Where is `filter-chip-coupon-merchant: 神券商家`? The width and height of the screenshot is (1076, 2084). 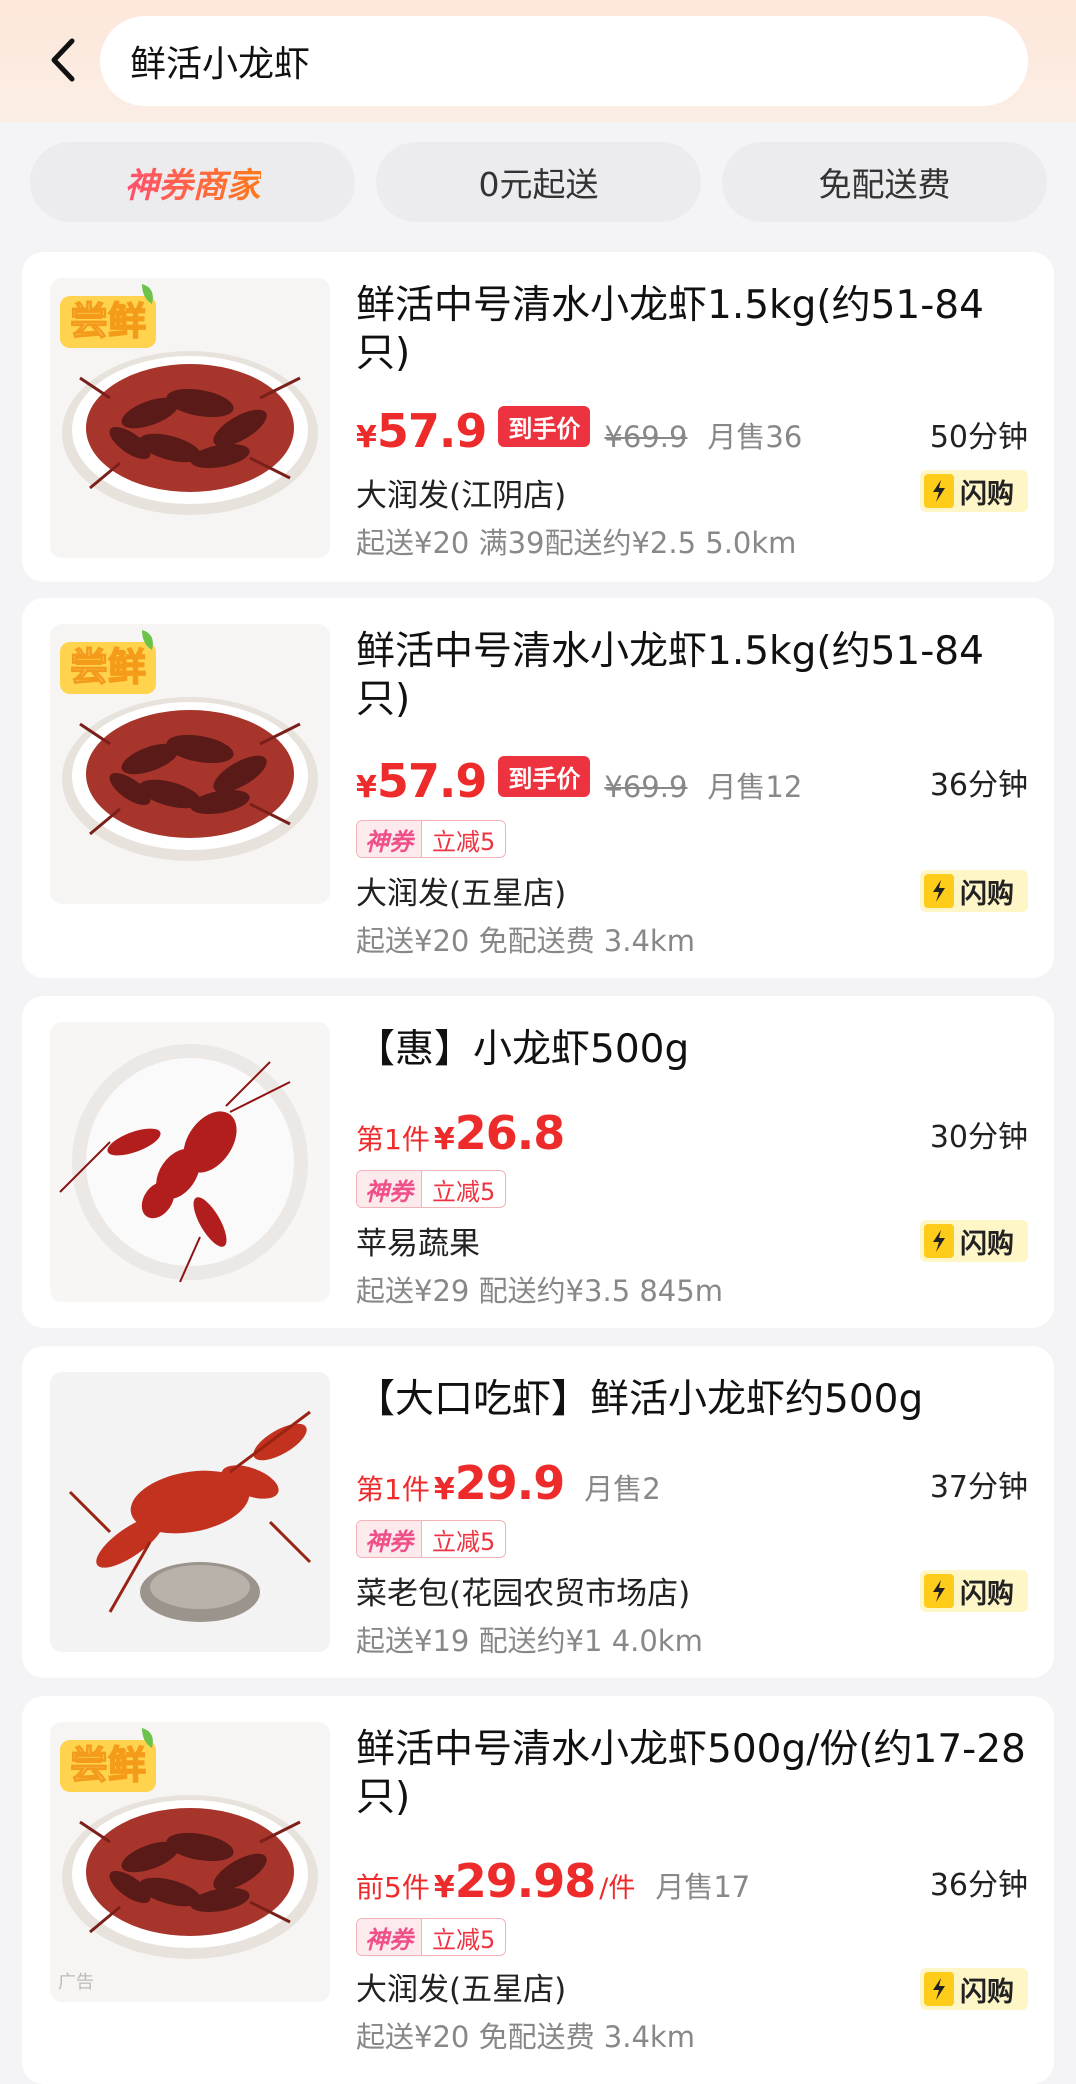
filter-chip-coupon-merchant: 神券商家 is located at coordinates (192, 182).